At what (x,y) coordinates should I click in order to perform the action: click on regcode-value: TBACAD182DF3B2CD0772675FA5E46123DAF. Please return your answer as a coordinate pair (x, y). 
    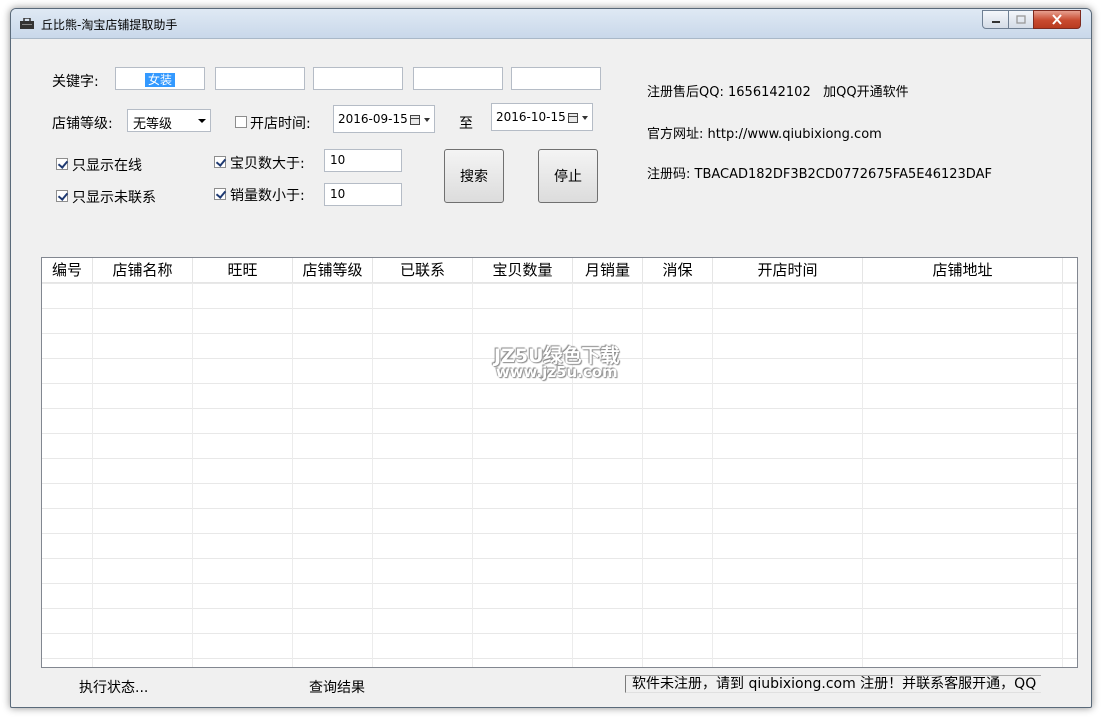
    Looking at the image, I should click on (843, 174).